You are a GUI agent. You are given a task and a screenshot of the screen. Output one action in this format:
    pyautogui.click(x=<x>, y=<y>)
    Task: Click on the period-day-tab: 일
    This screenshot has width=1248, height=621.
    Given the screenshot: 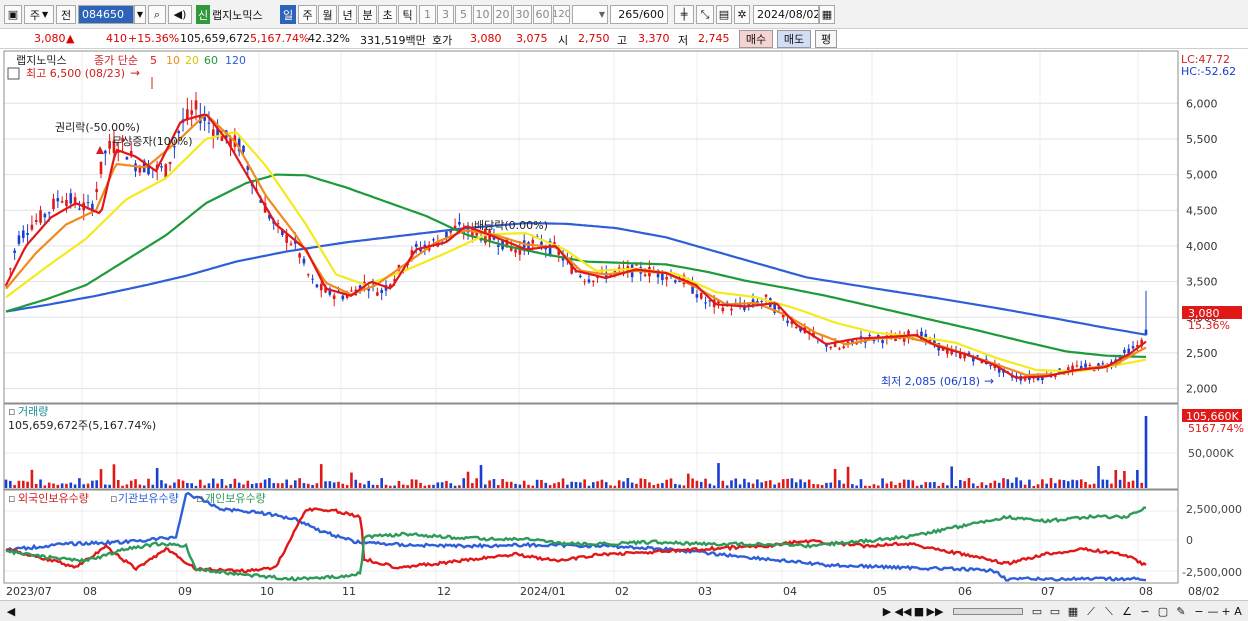 What is the action you would take?
    pyautogui.click(x=288, y=14)
    